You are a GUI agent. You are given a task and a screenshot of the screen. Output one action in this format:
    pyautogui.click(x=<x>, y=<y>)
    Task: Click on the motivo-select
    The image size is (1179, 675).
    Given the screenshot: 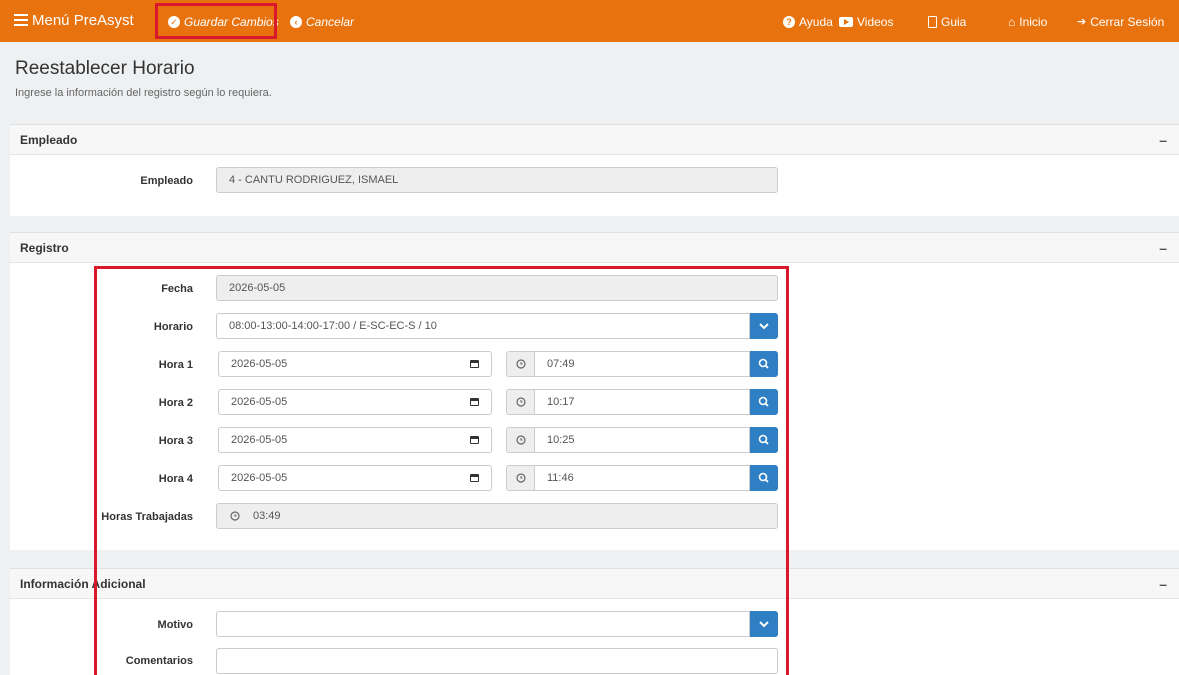 What is the action you would take?
    pyautogui.click(x=483, y=624)
    